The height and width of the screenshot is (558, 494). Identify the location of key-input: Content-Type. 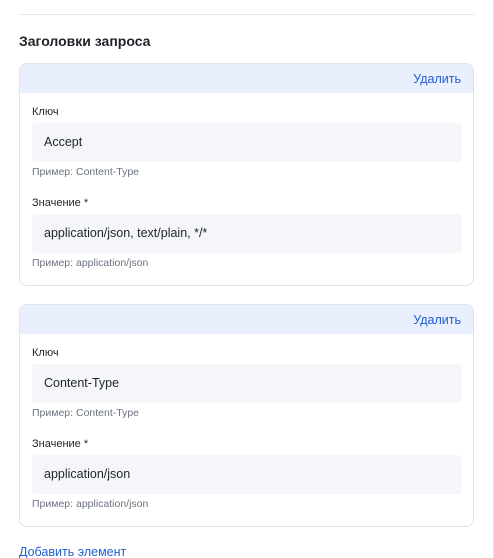
(247, 383).